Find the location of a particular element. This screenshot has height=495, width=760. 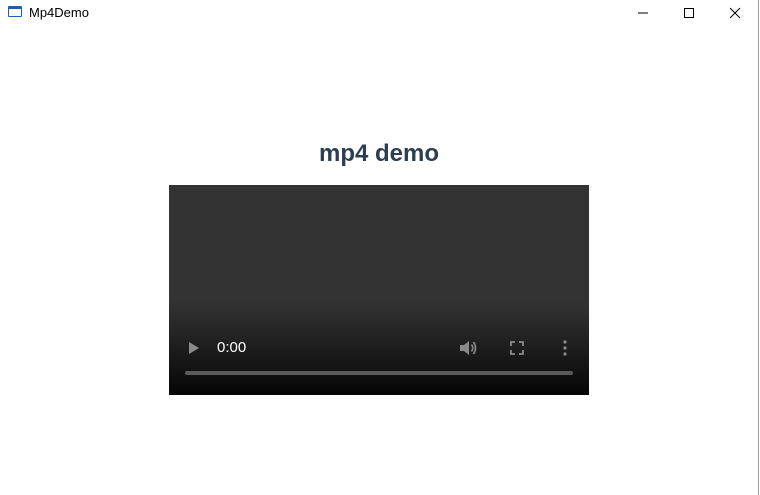

maximize-button is located at coordinates (689, 13).